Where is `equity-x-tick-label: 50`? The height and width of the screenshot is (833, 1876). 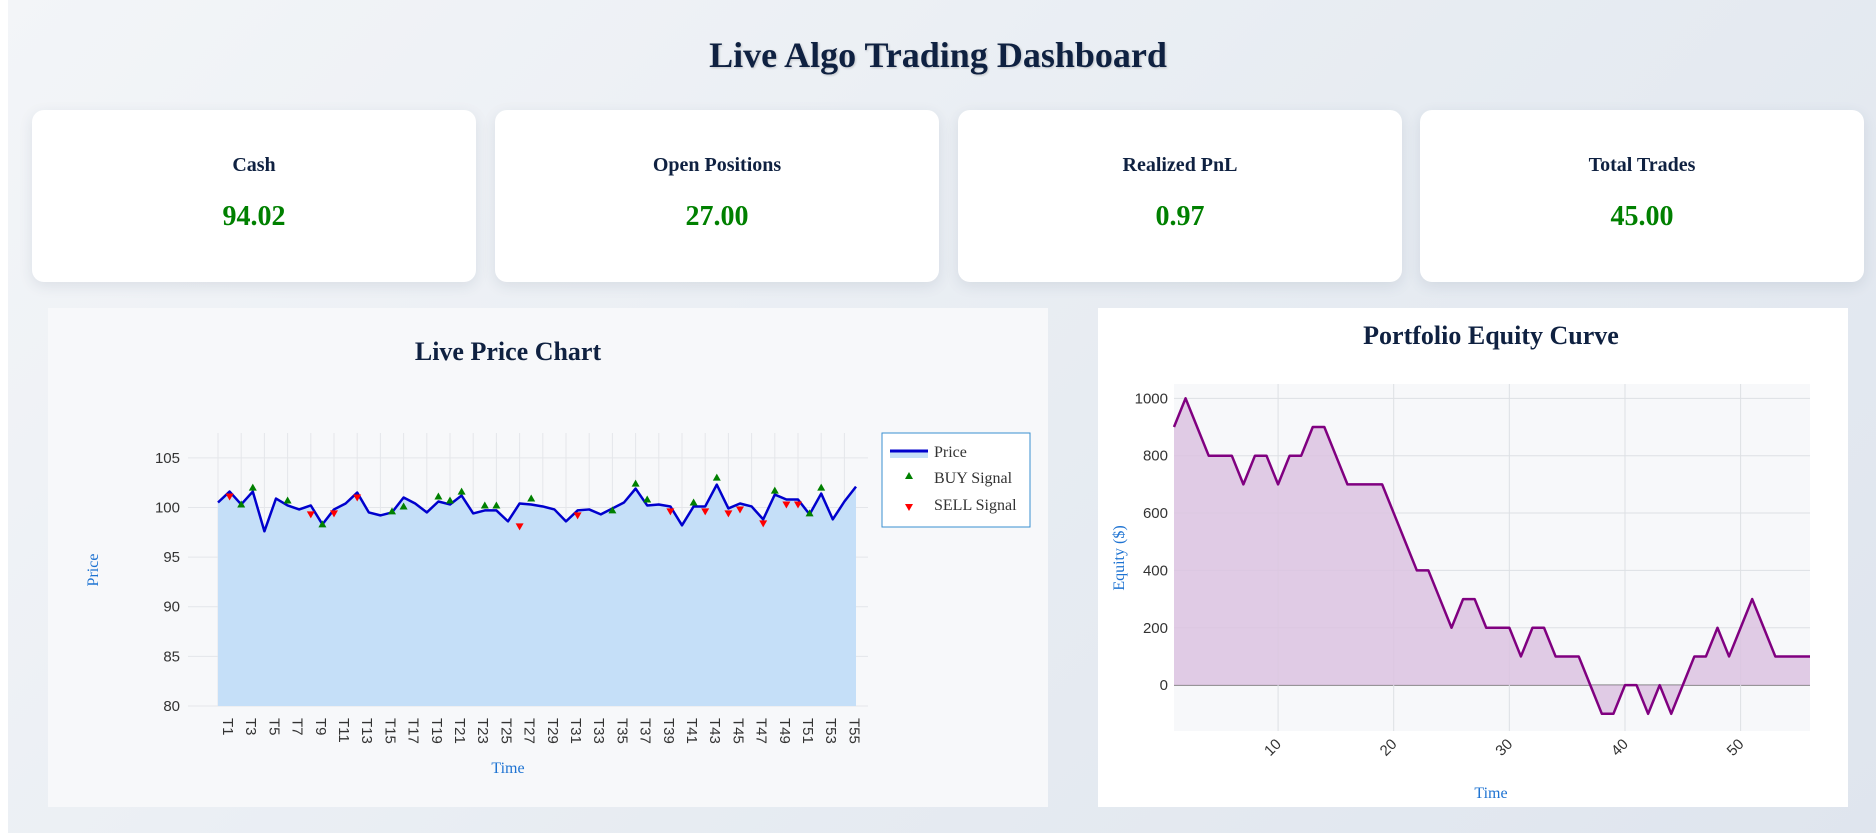
equity-x-tick-label: 50 is located at coordinates (1736, 748).